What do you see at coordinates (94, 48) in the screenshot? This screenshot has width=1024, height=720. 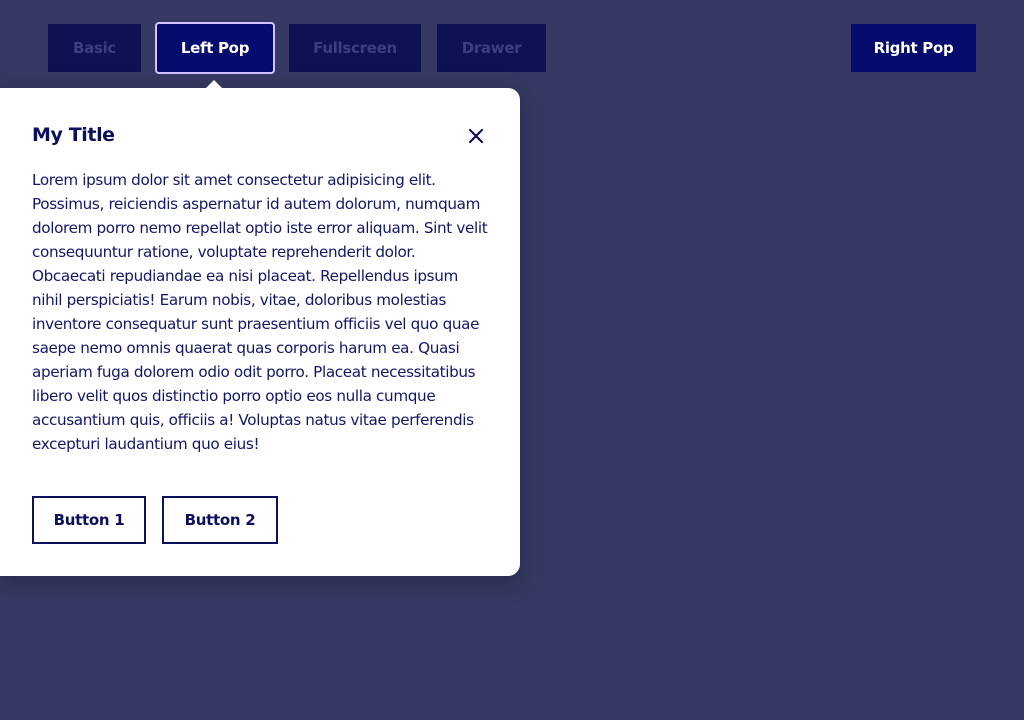 I see `basic-button: Basic` at bounding box center [94, 48].